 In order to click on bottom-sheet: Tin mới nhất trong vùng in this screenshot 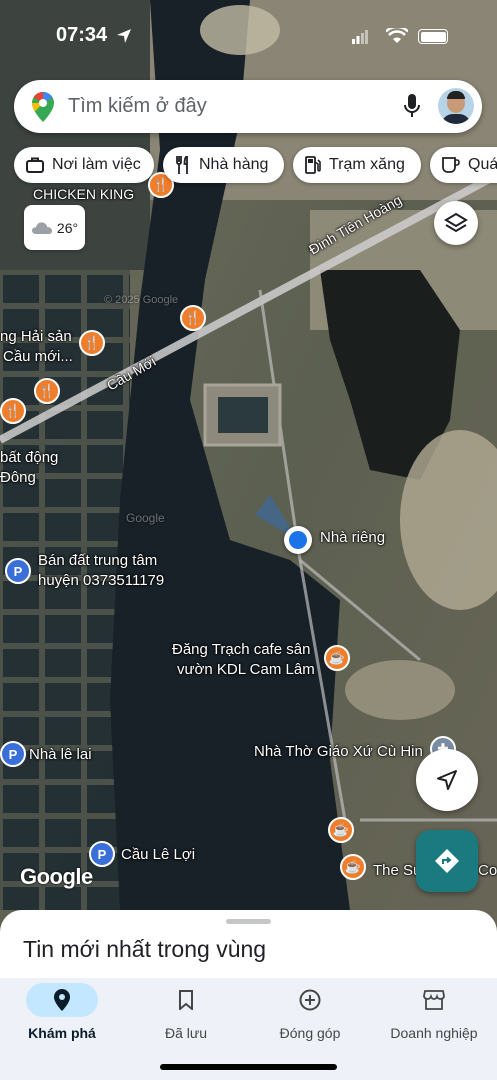, I will do `click(248, 945)`.